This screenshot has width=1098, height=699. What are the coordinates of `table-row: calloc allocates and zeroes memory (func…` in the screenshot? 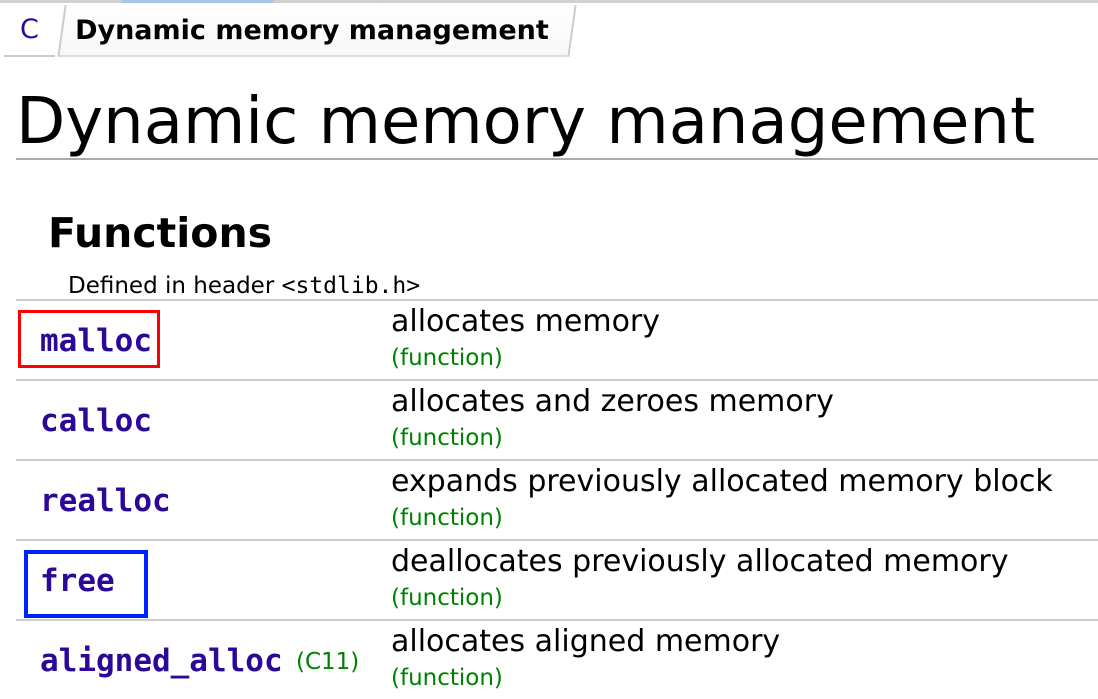 It's located at (557, 419).